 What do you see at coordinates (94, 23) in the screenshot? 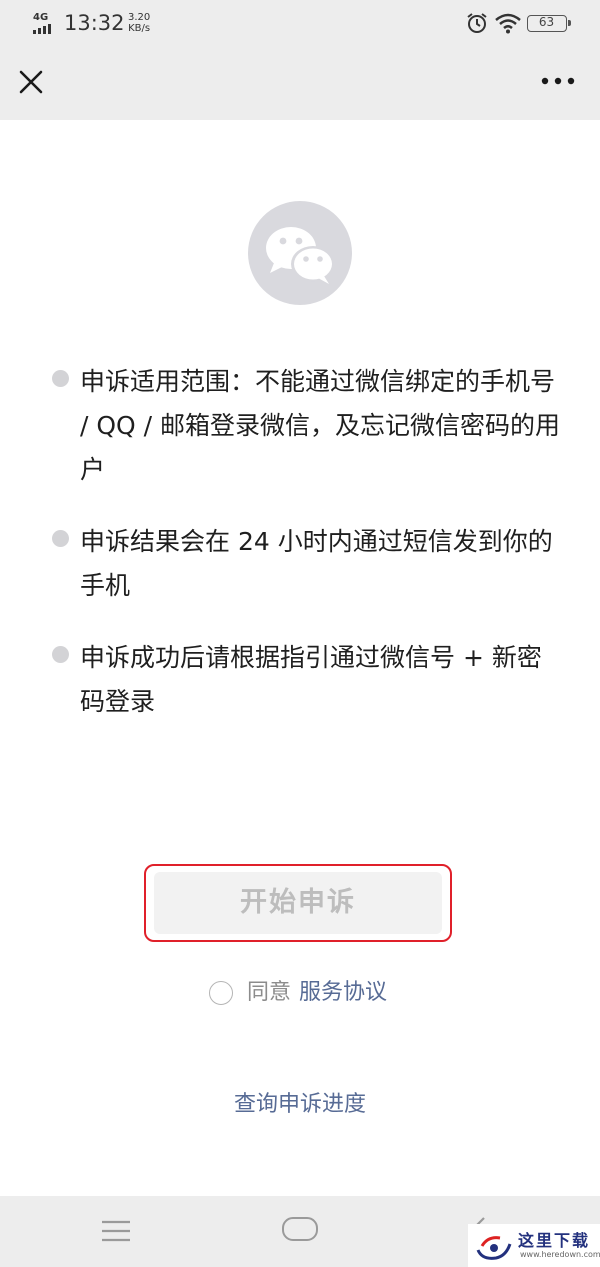
I see `status-time: 13:32` at bounding box center [94, 23].